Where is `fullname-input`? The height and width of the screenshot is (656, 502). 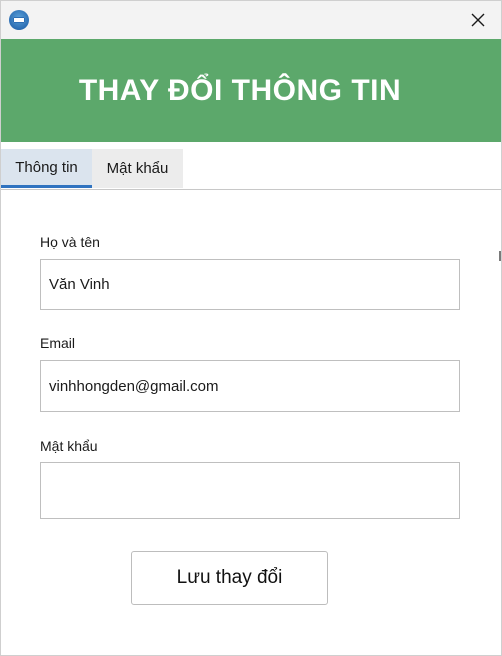
fullname-input is located at coordinates (250, 284).